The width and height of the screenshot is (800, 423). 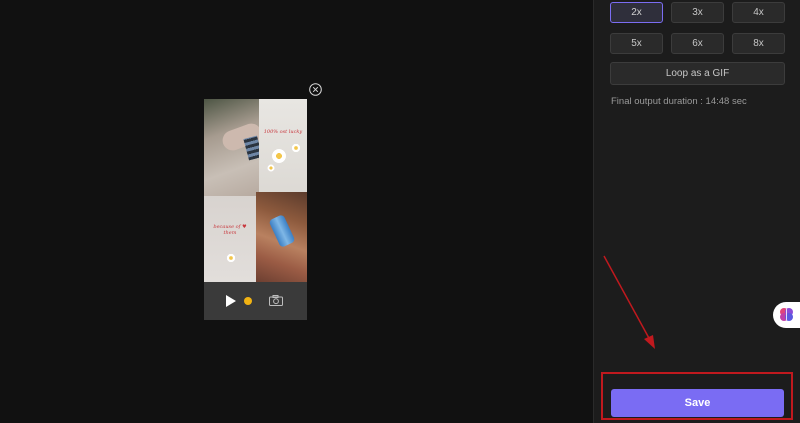 I want to click on speed-option-3x: 3x, so click(x=697, y=12).